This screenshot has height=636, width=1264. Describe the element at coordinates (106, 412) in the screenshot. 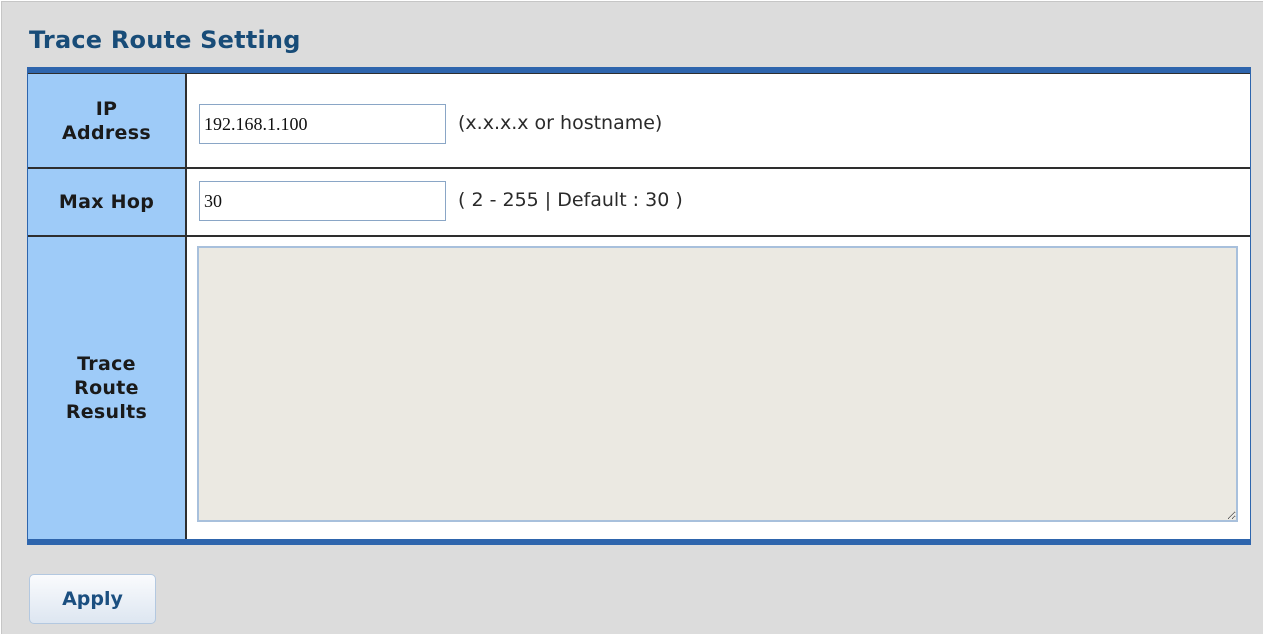

I see `trace-results-label-line3: Results` at that location.